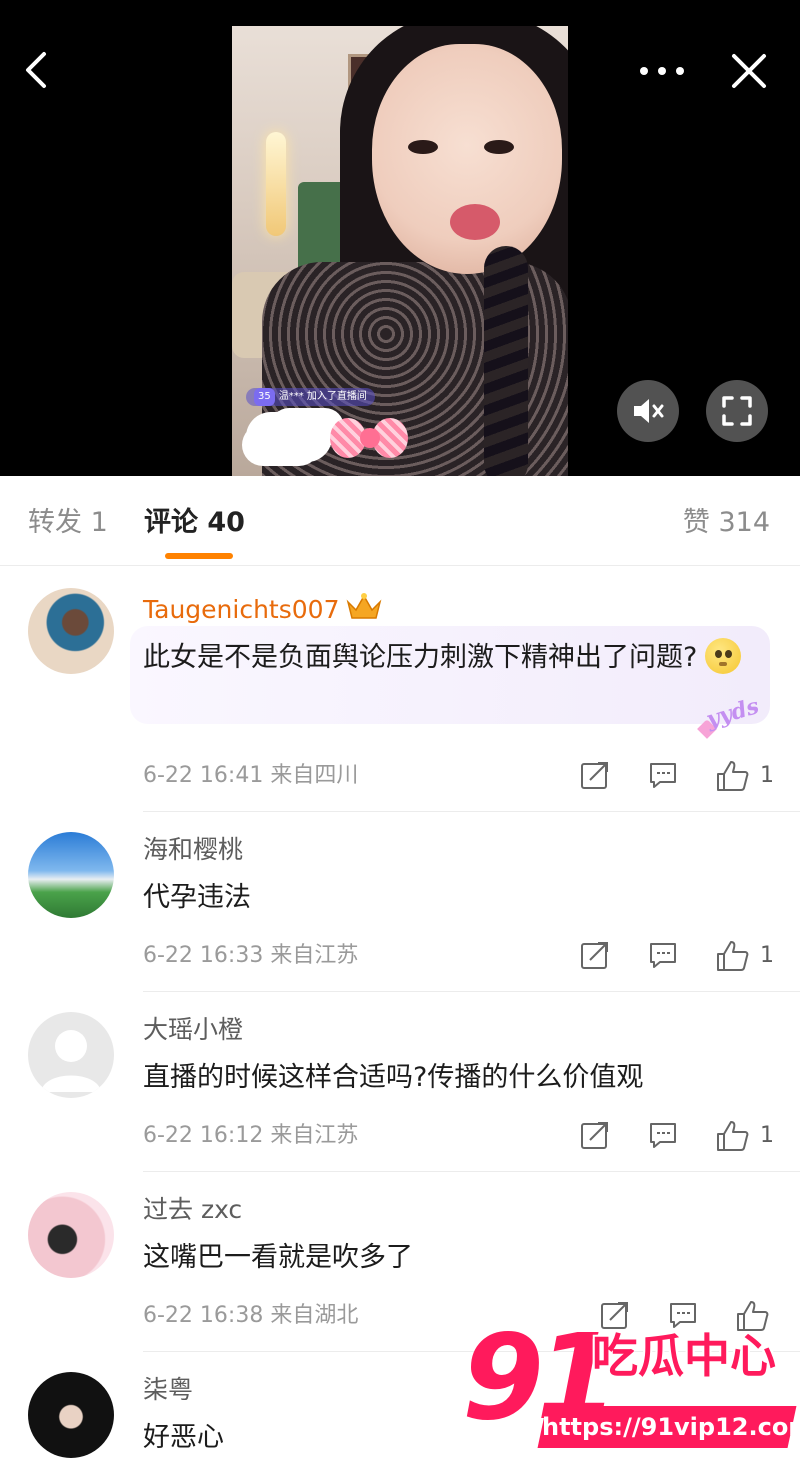  What do you see at coordinates (400, 521) in the screenshot?
I see `detail-tabs: 转发 1 评论 40 赞 314` at bounding box center [400, 521].